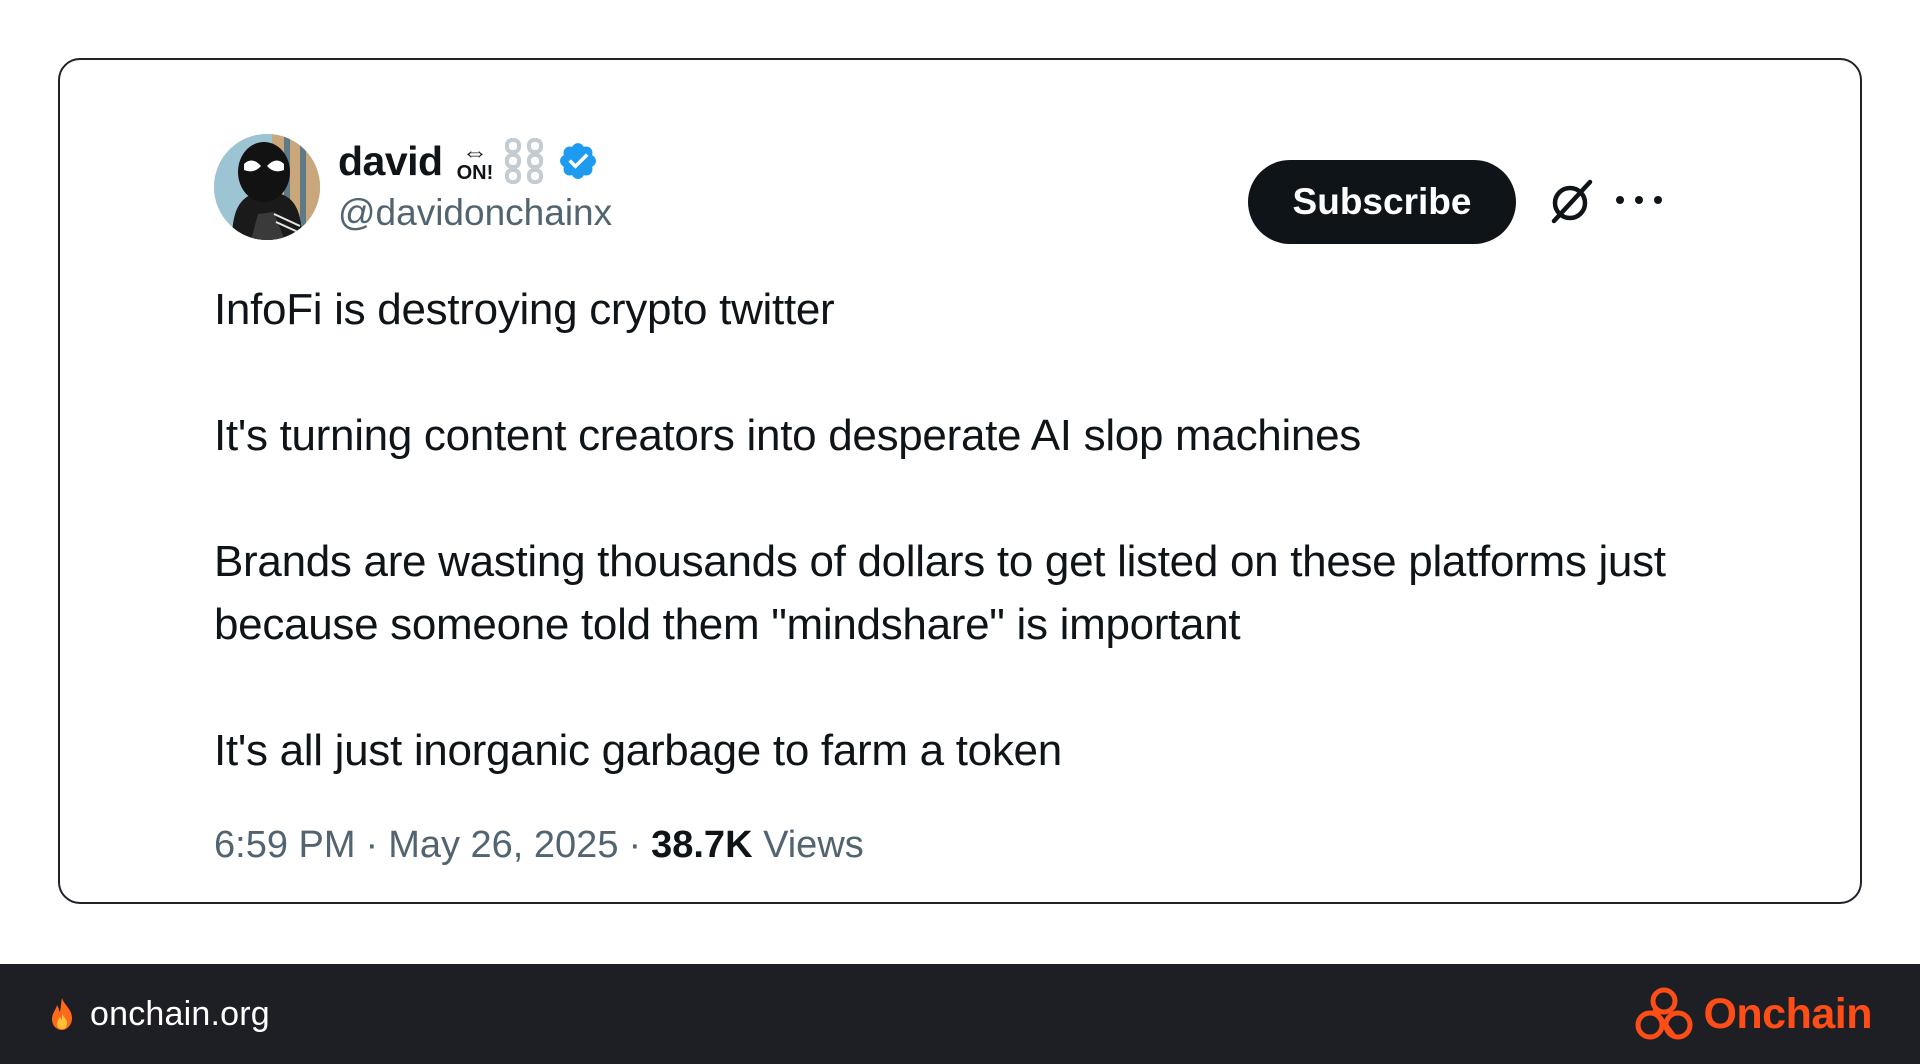 Image resolution: width=1920 pixels, height=1064 pixels. I want to click on author-name-row: david ⇔ ON!, so click(475, 161).